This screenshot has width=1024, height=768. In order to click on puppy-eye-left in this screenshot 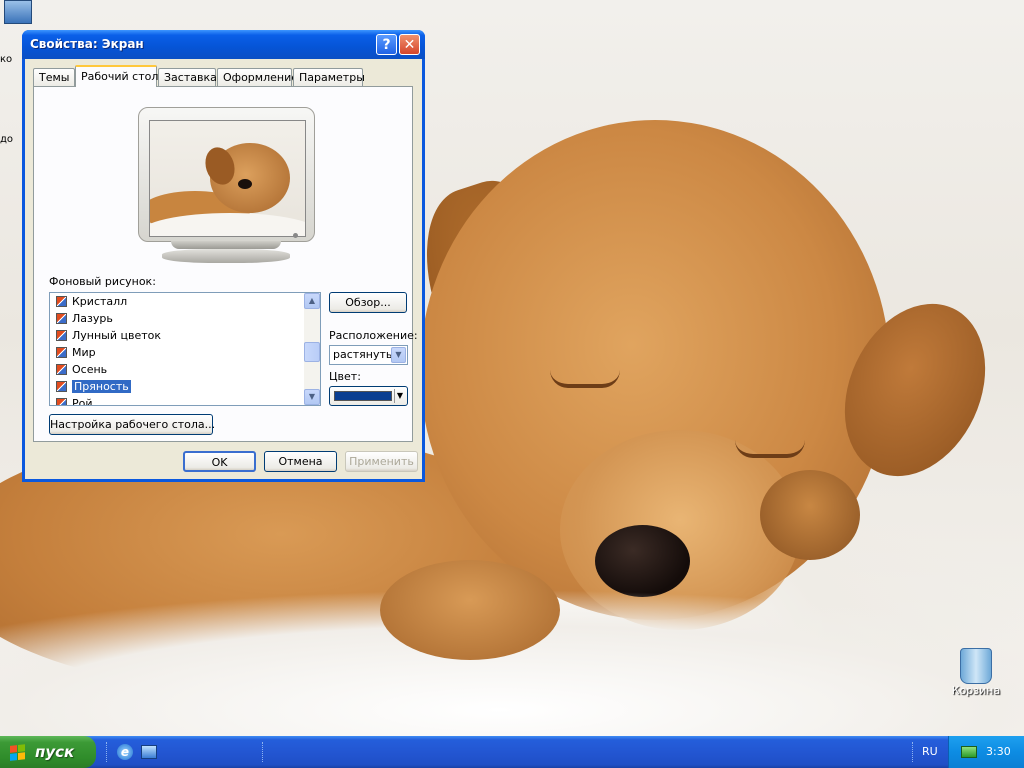, I will do `click(585, 379)`.